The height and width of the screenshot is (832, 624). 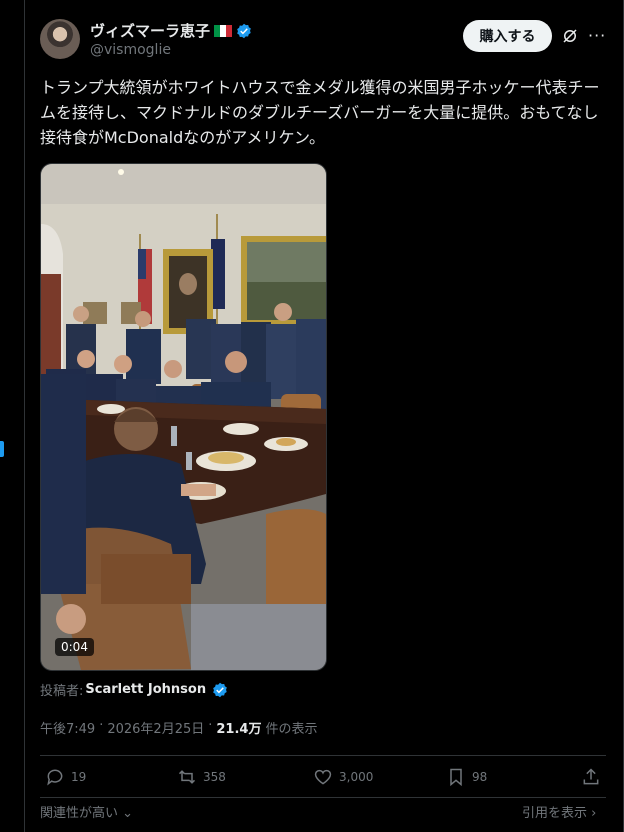 What do you see at coordinates (67, 727) in the screenshot?
I see `post-time: 午後7:49` at bounding box center [67, 727].